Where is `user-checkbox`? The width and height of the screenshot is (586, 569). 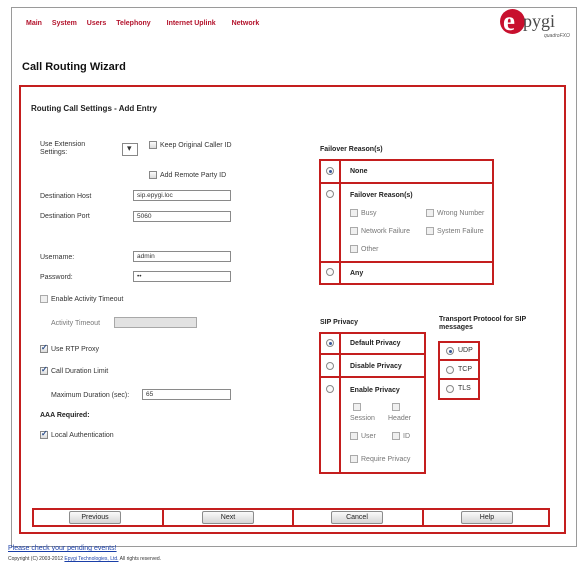 user-checkbox is located at coordinates (354, 436).